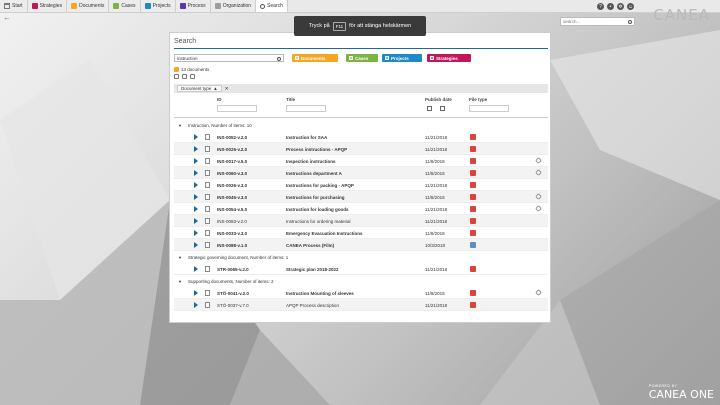 Image resolution: width=720 pixels, height=405 pixels. I want to click on tab-strategies: Strategies, so click(47, 6).